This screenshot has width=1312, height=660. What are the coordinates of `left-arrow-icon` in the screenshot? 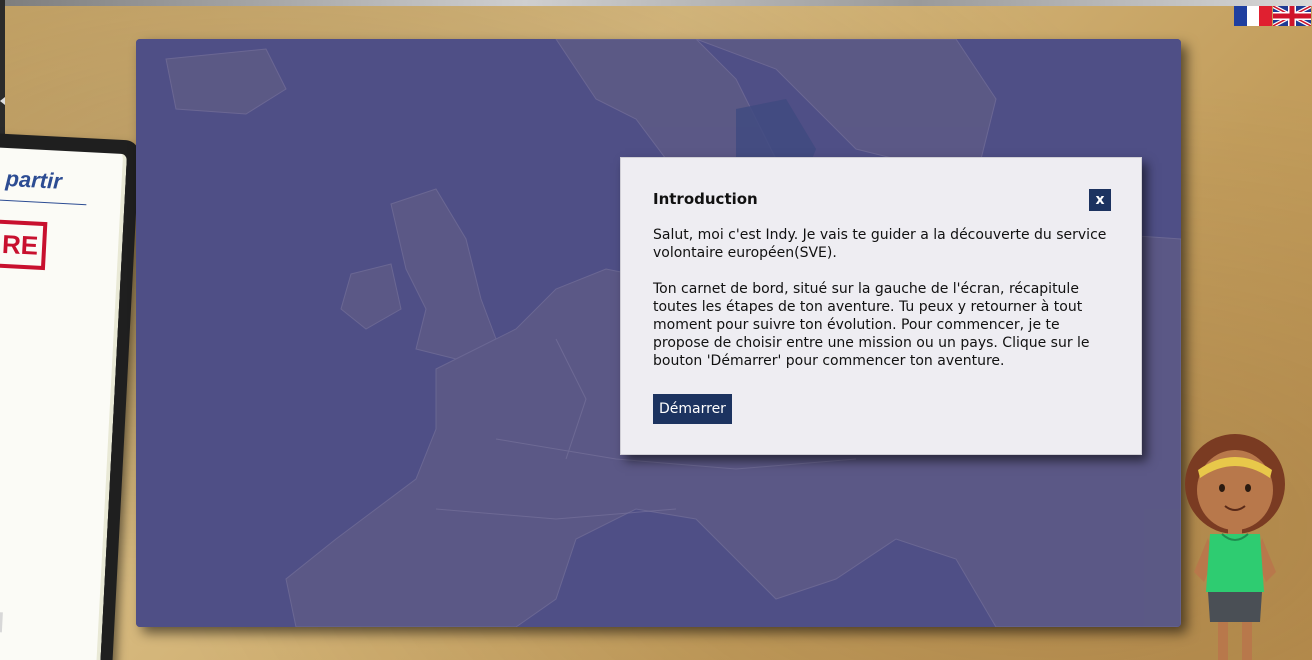 It's located at (2, 101).